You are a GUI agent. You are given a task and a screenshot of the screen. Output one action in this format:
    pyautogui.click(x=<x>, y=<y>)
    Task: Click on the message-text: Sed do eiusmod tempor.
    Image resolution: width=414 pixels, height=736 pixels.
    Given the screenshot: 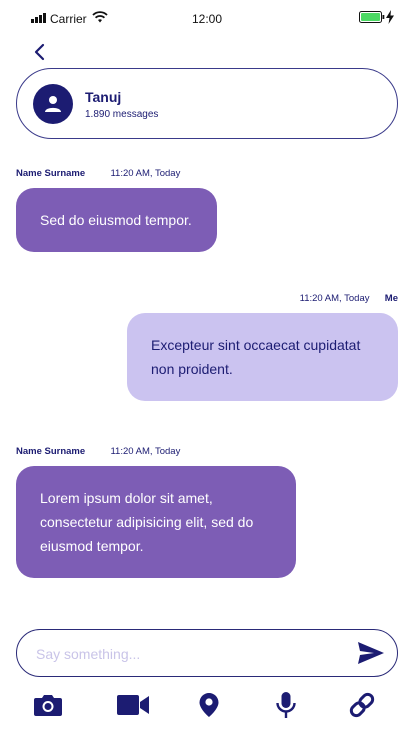 What is the action you would take?
    pyautogui.click(x=116, y=220)
    